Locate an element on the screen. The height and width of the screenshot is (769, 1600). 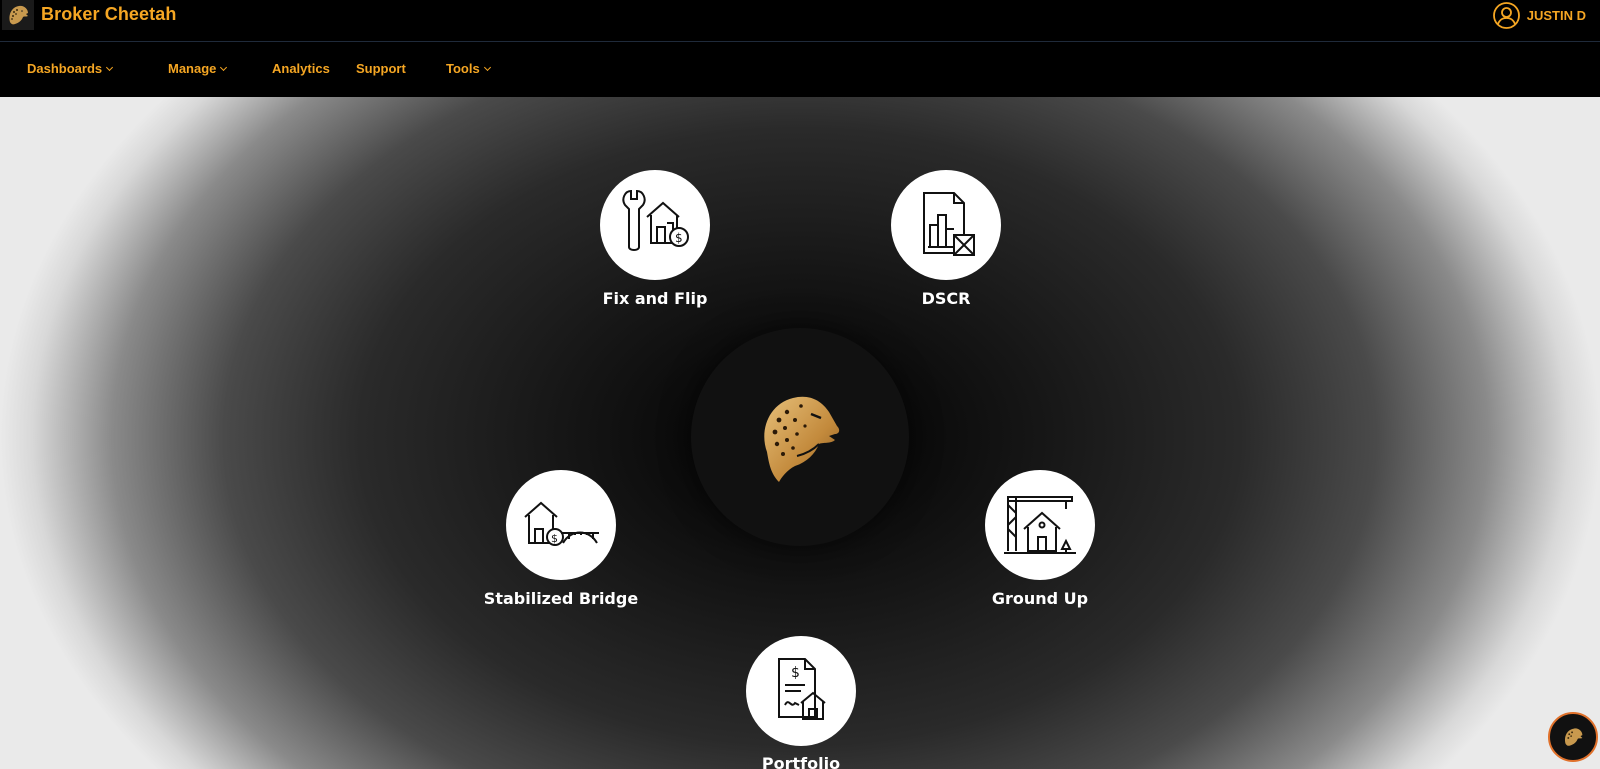
nav-item-label: Support is located at coordinates (381, 68).